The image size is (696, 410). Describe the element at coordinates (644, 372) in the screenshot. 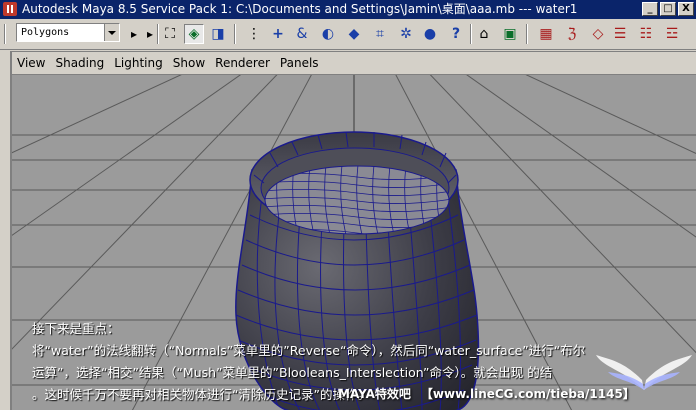

I see `wing-logo-icon` at that location.